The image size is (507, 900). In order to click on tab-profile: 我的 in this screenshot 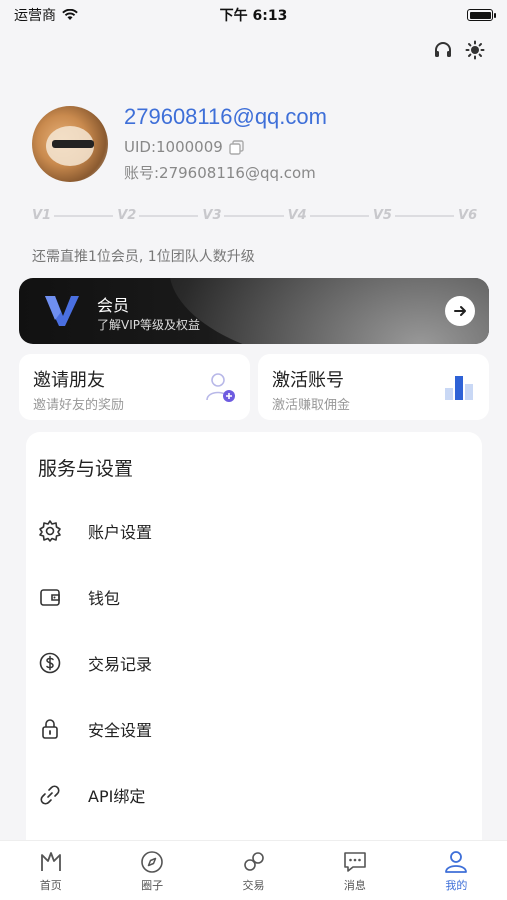, I will do `click(456, 870)`.